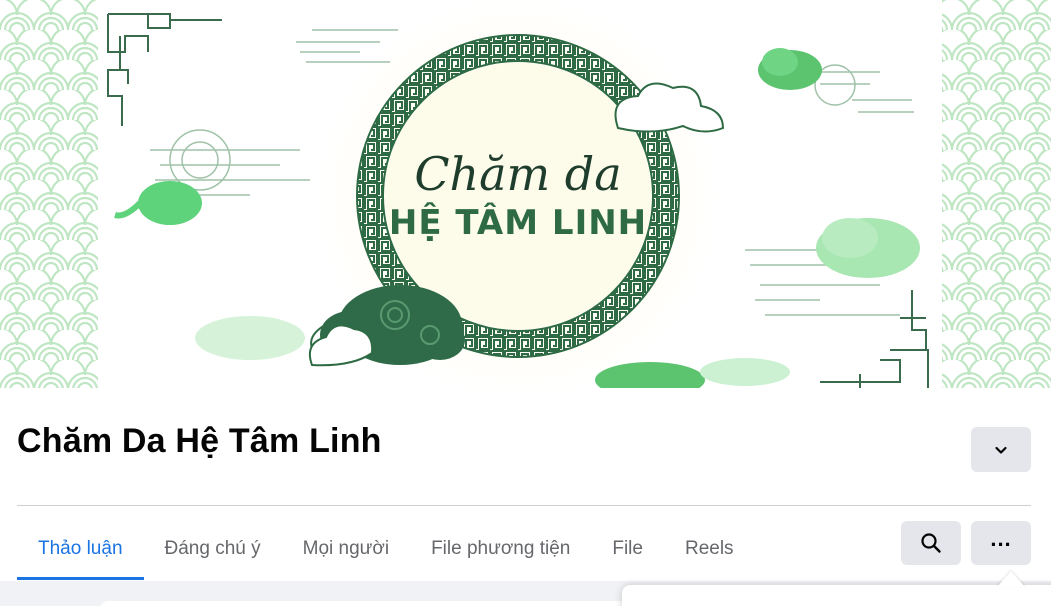 This screenshot has height=606, width=1051. I want to click on collapse-button, so click(1001, 449).